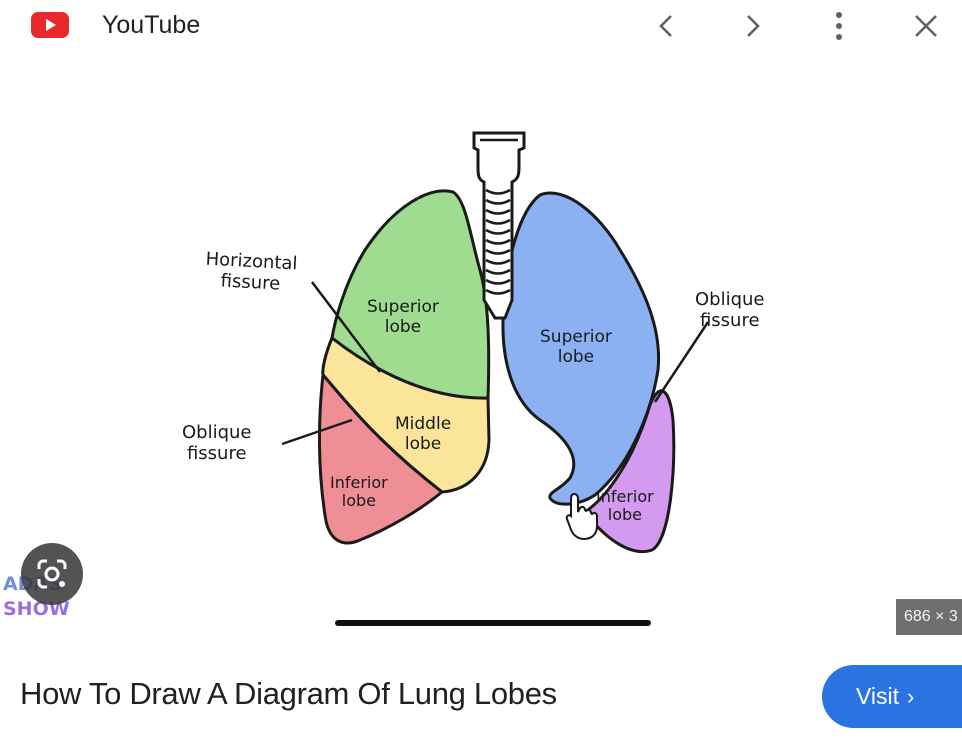 This screenshot has width=962, height=748. I want to click on label-horizontal-fissure: Horizontal fissure, so click(251, 271).